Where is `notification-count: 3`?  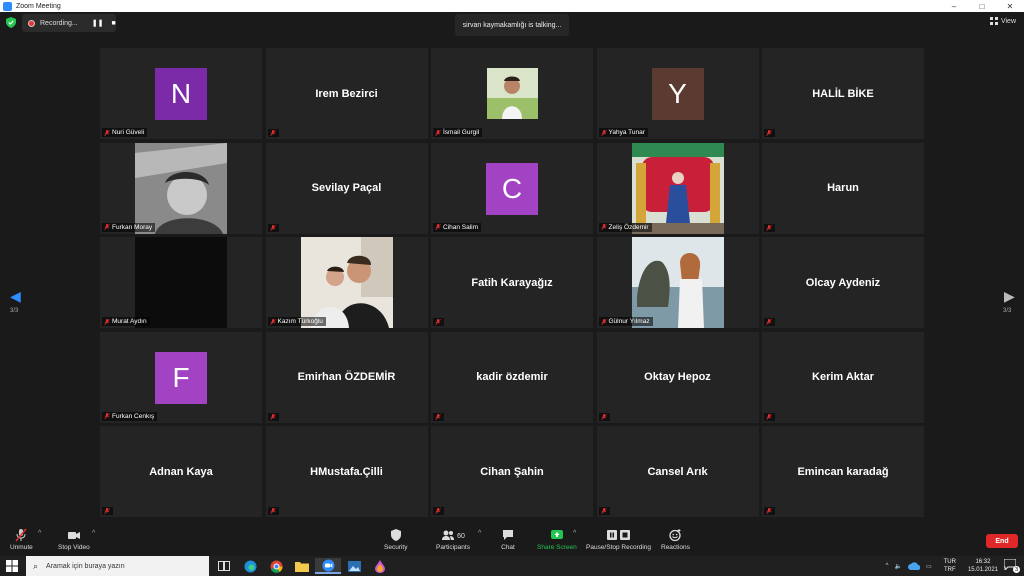
notification-count: 3 is located at coordinates (1016, 569).